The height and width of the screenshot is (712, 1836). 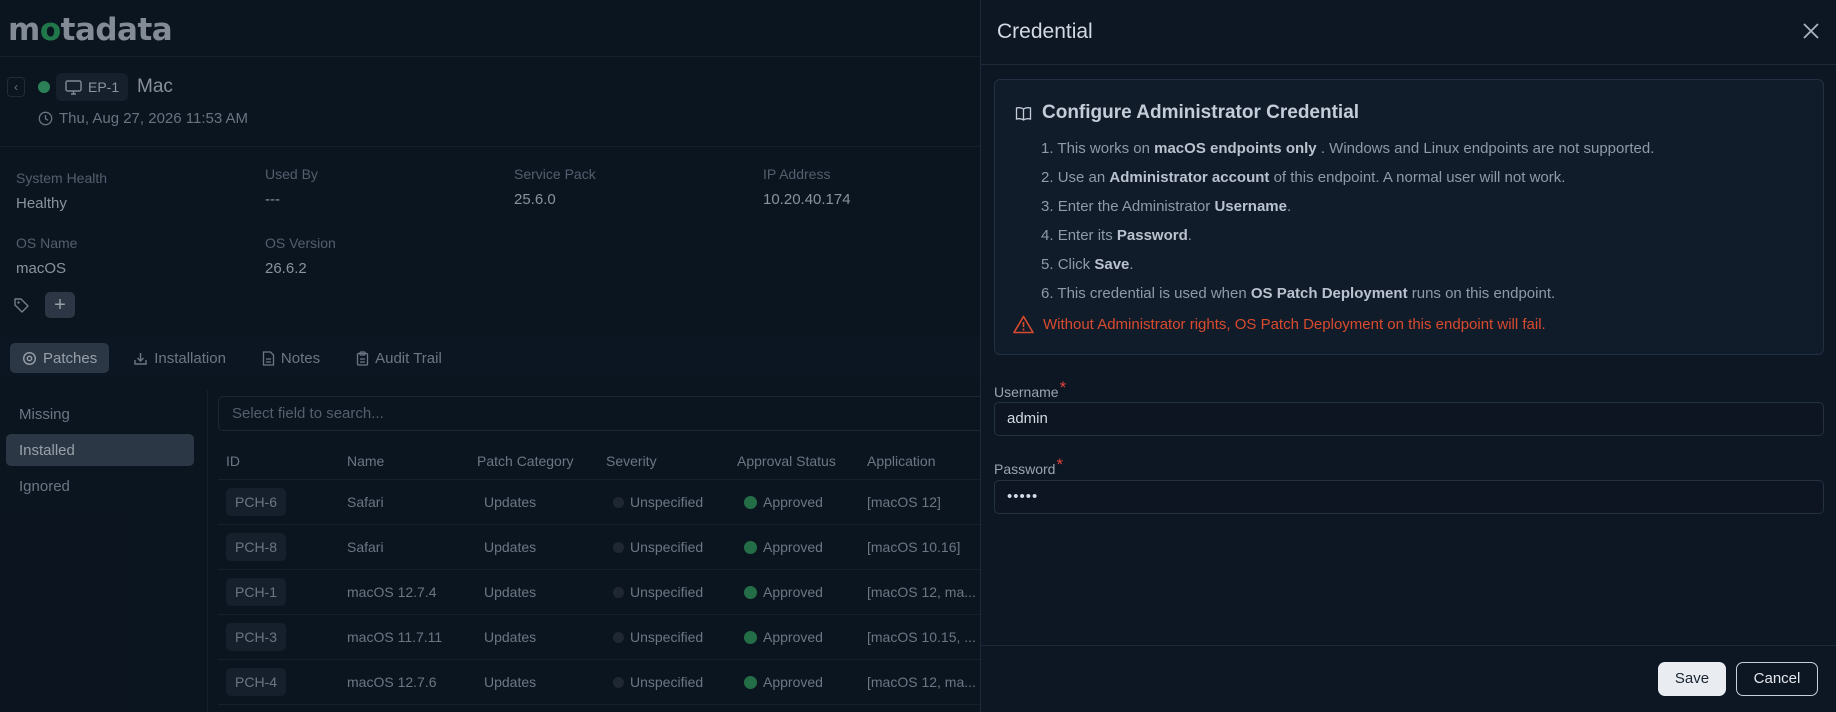 I want to click on tab-audit-trail: Audit Trail, so click(x=399, y=358).